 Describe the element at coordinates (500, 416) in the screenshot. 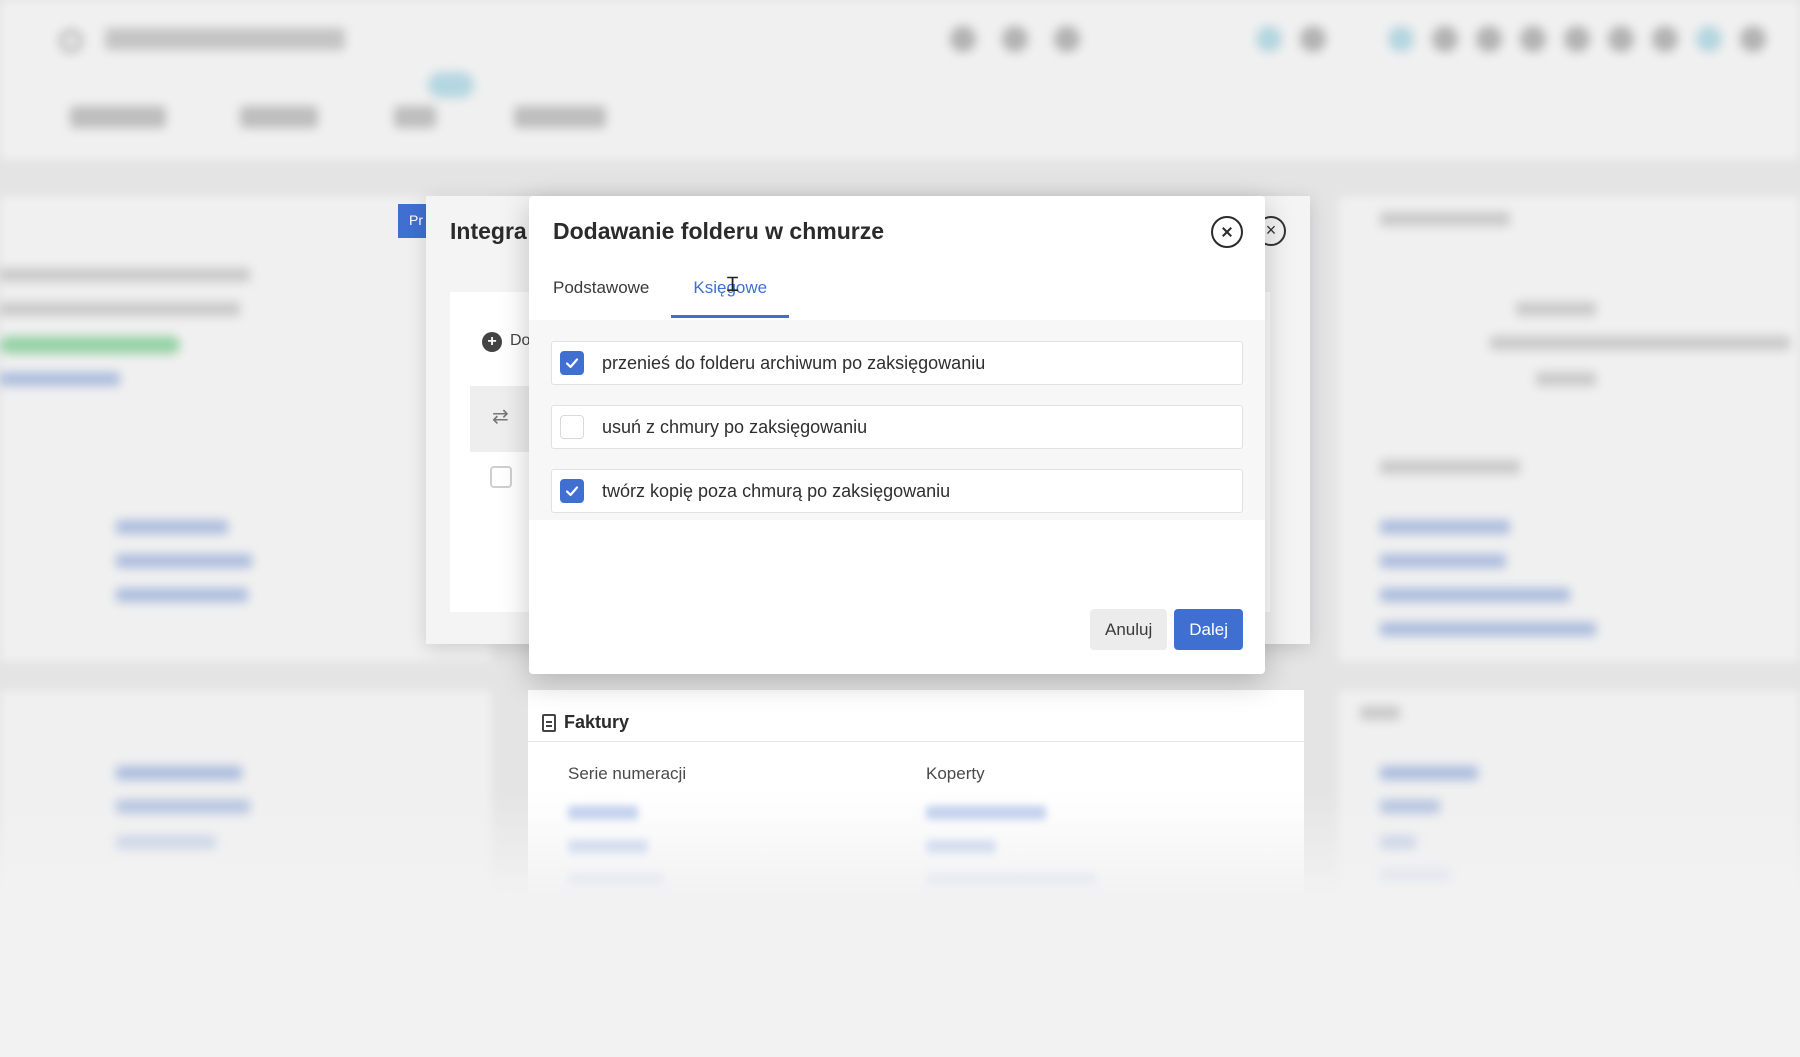

I see `sync-icon: ⇄` at that location.